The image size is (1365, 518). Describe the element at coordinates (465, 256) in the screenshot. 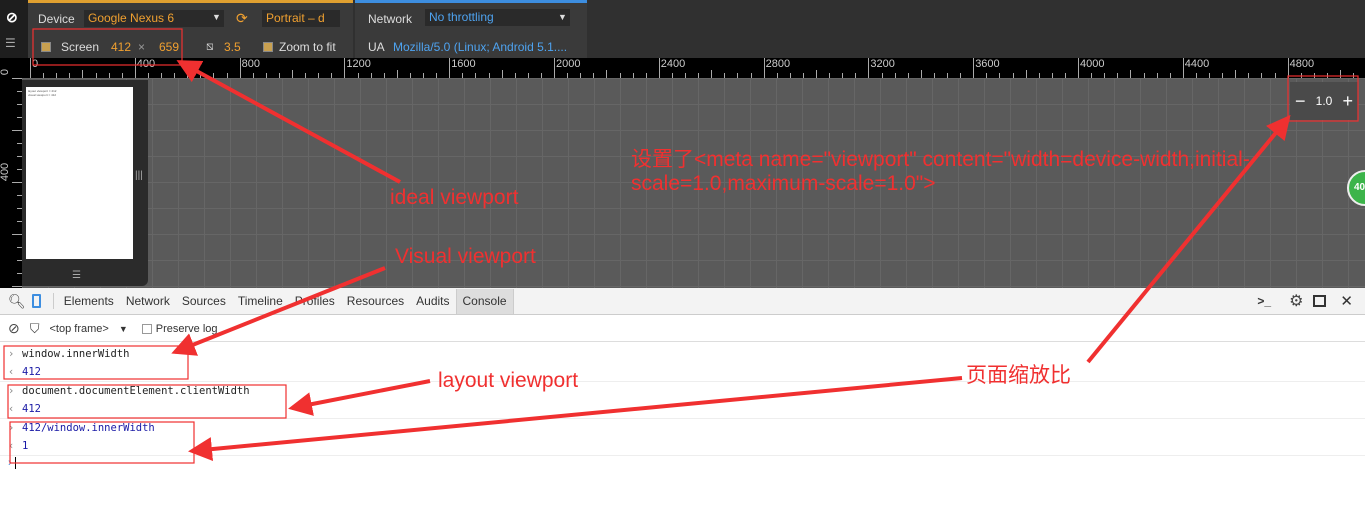

I see `annotation-visual-viewport: Visual viewport` at that location.